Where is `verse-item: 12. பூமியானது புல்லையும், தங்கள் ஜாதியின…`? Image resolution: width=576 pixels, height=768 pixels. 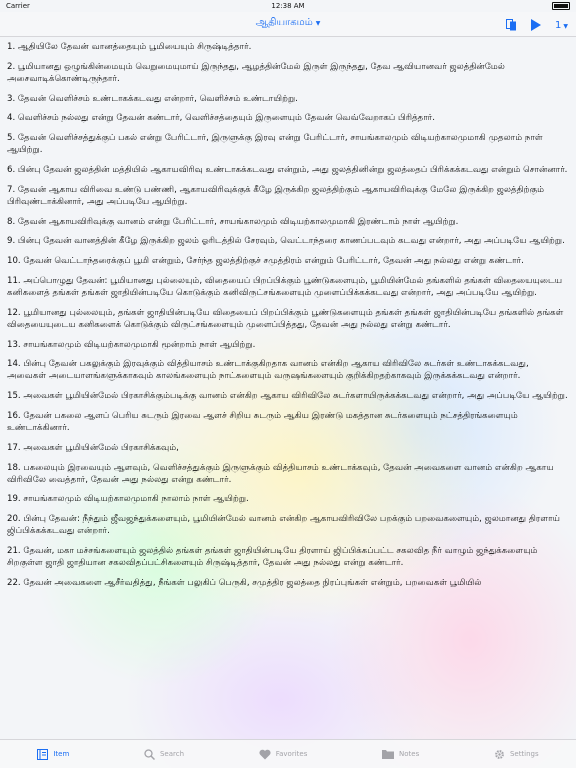 verse-item: 12. பூமியானது புல்லையும், தங்கள் ஜாதியின… is located at coordinates (287, 319).